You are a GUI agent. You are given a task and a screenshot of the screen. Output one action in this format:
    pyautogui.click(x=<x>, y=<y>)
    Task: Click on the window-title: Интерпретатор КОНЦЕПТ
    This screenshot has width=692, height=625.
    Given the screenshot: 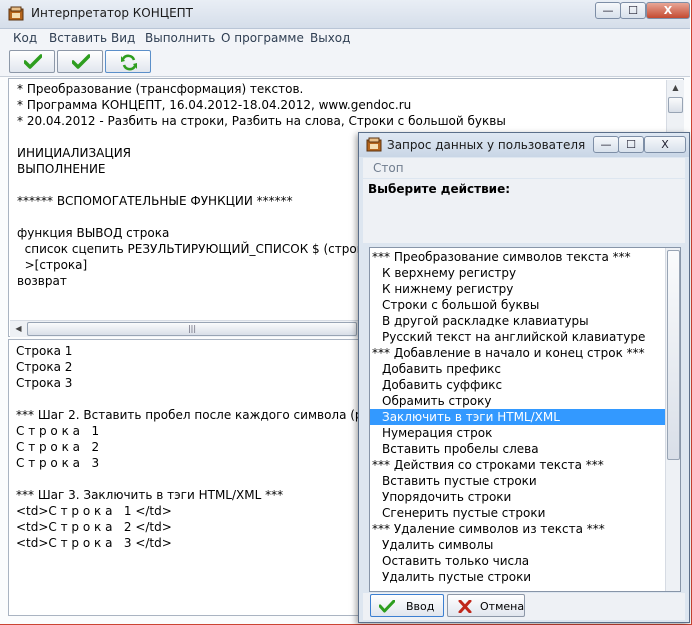 What is the action you would take?
    pyautogui.click(x=112, y=13)
    